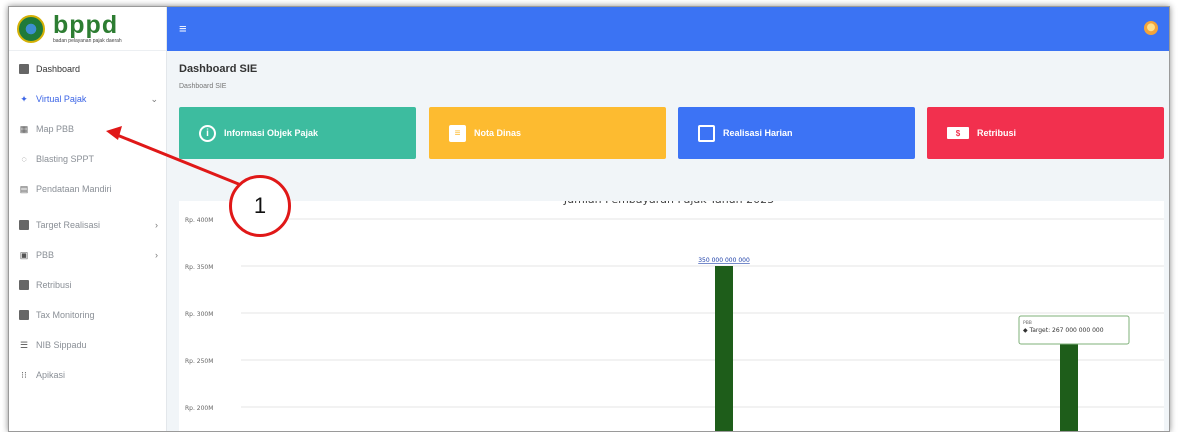 The image size is (1178, 432). Describe the element at coordinates (154, 98) in the screenshot. I see `chevron-down-icon: ⌄` at that location.